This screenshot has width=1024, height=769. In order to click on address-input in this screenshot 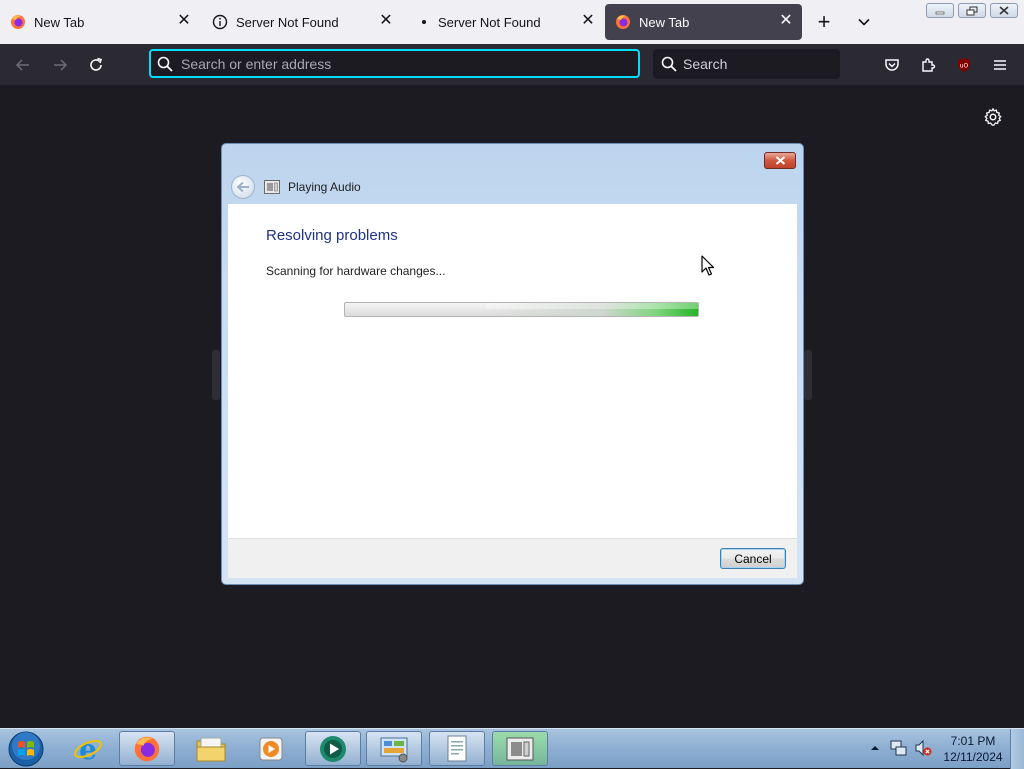, I will do `click(401, 63)`.